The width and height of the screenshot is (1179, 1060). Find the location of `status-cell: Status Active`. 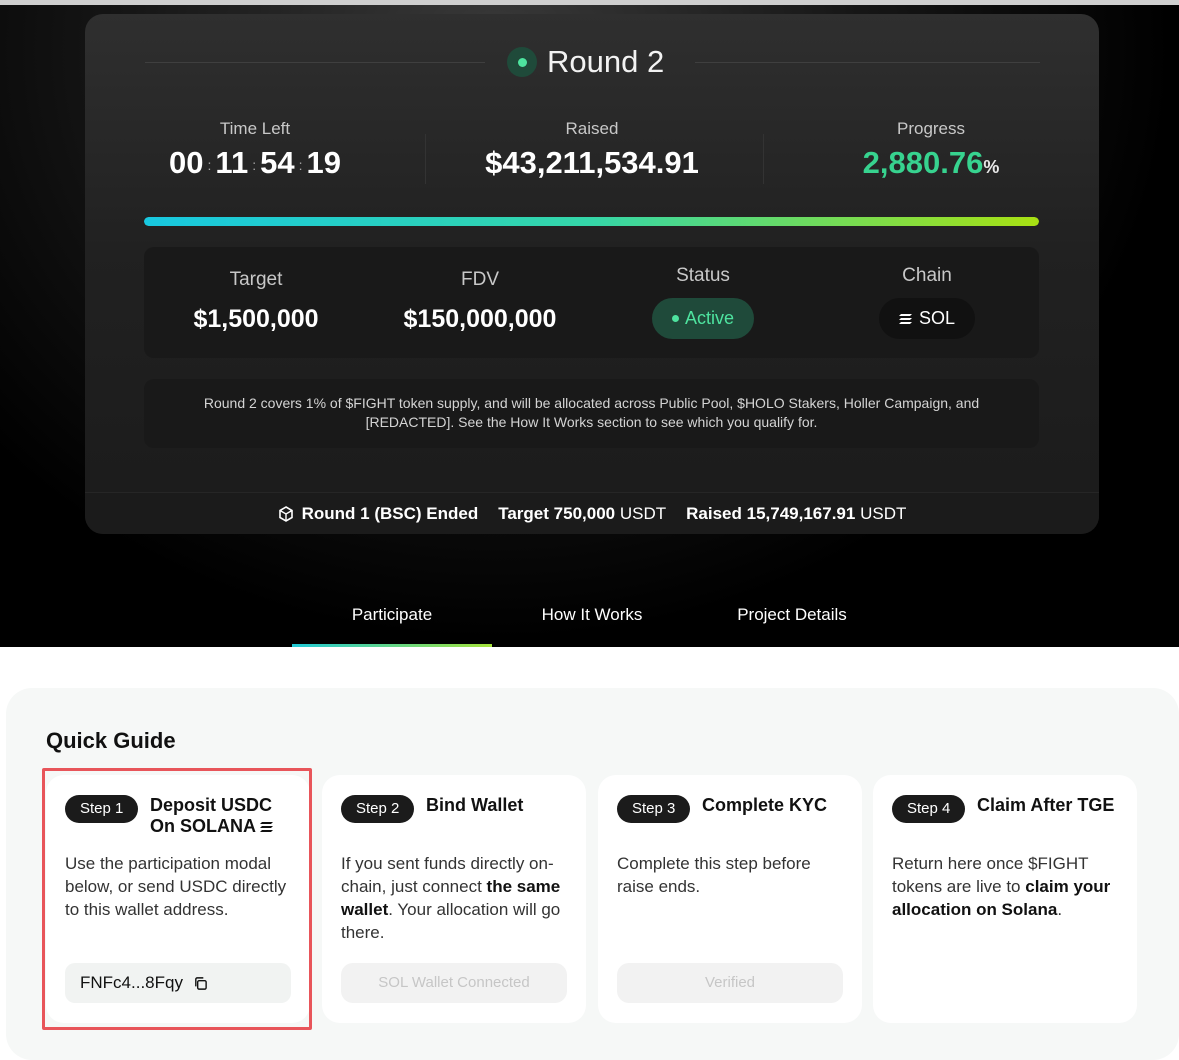

status-cell: Status Active is located at coordinates (703, 302).